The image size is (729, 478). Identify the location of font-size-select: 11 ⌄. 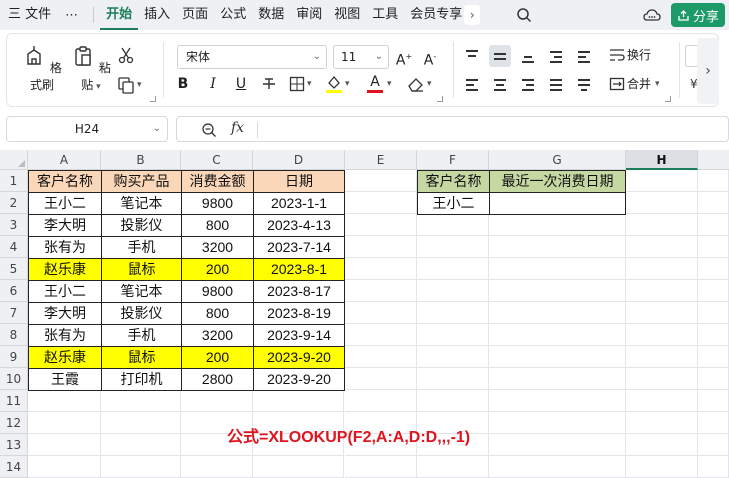
(361, 57).